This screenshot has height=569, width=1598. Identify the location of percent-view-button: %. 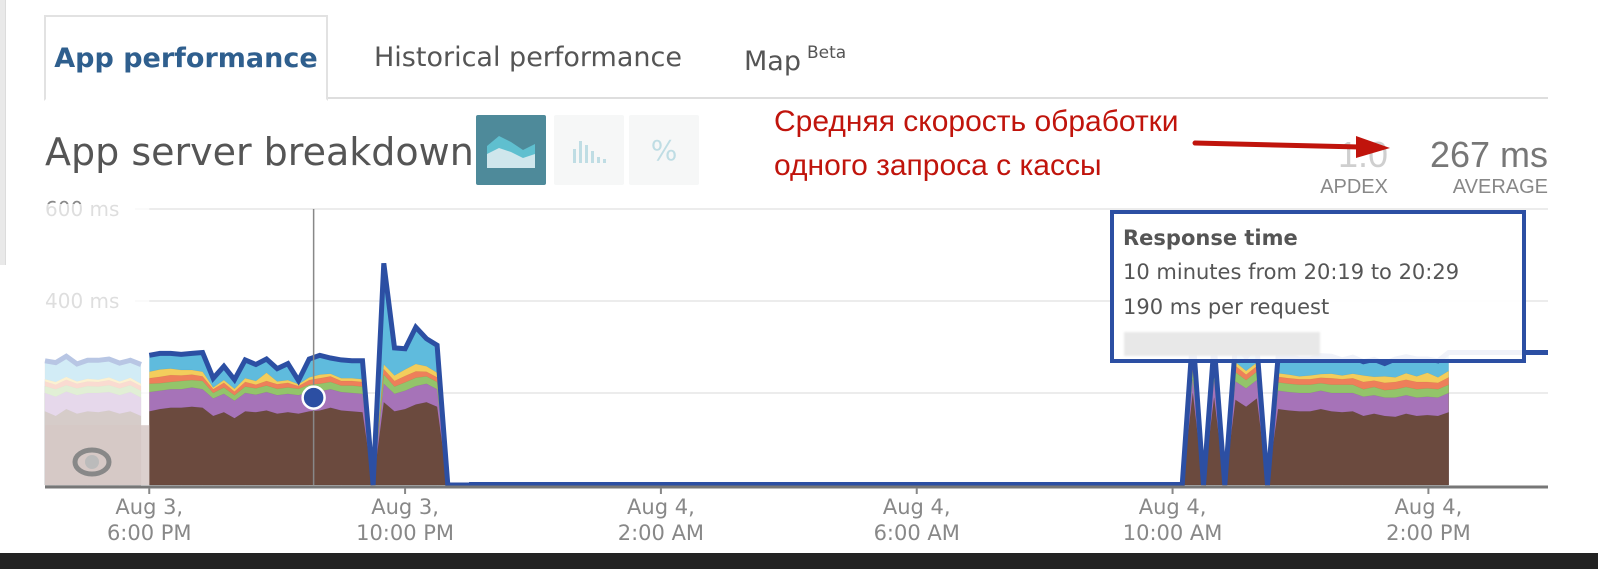
(664, 150).